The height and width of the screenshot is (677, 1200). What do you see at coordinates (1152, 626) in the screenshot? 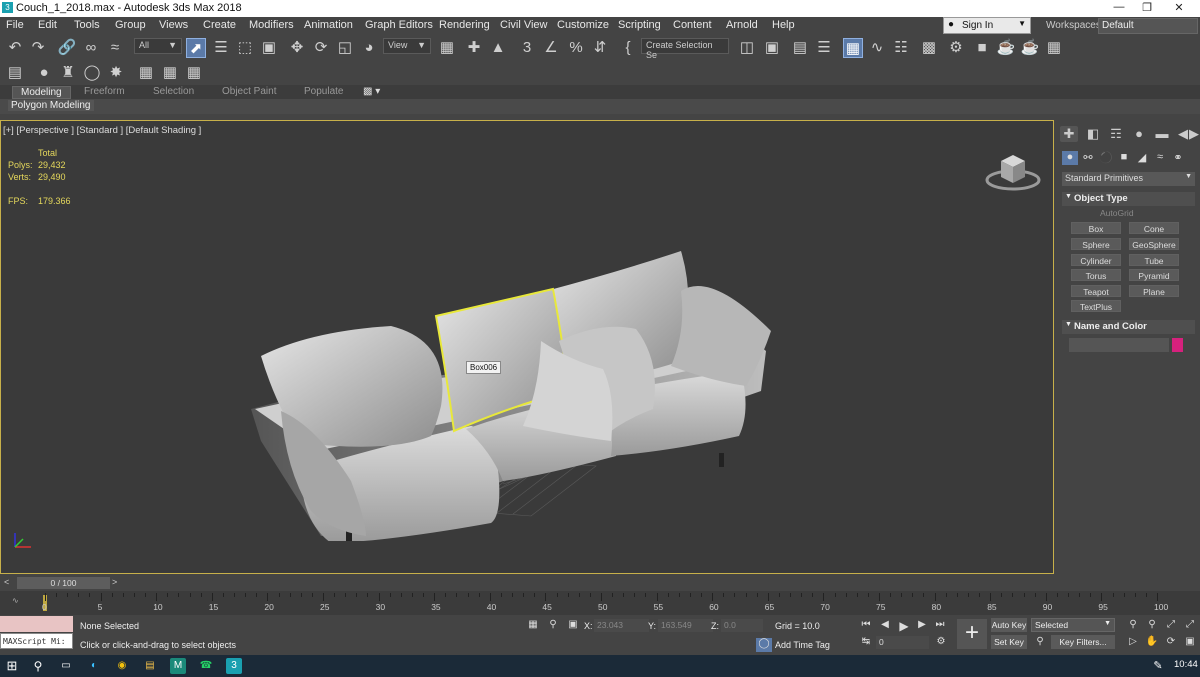
I see `zoom-all-icon: ⚲` at bounding box center [1152, 626].